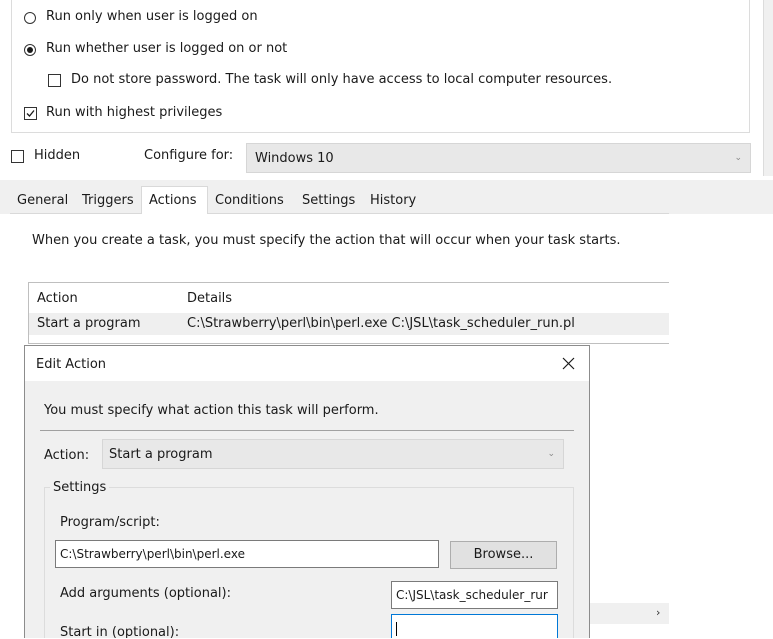 The image size is (773, 639). What do you see at coordinates (568, 365) in the screenshot?
I see `close-icon` at bounding box center [568, 365].